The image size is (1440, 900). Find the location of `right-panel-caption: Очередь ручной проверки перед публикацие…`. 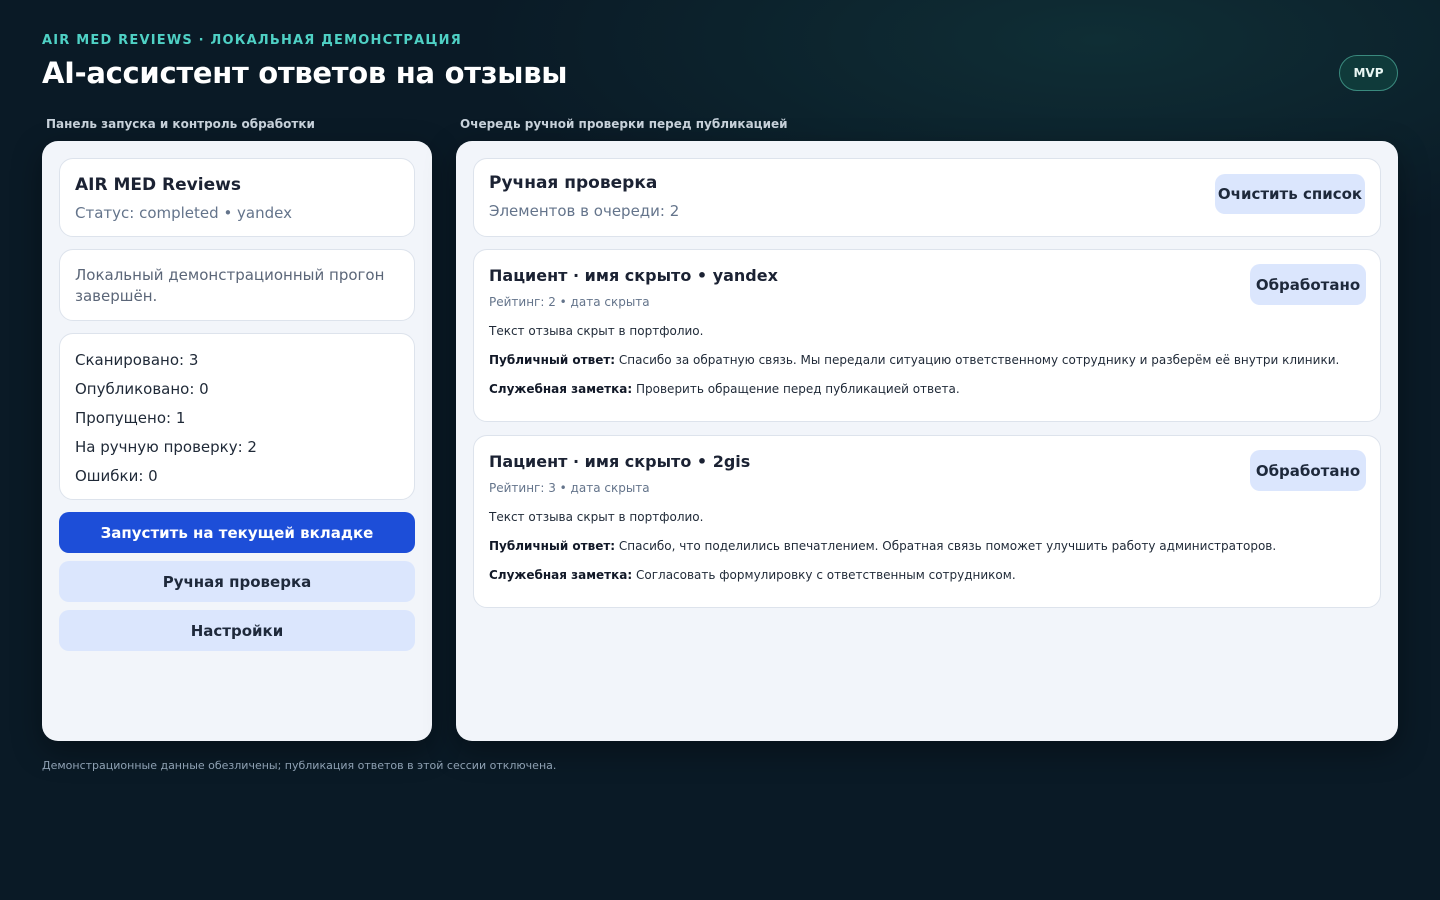

right-panel-caption: Очередь ручной проверки перед публикацие… is located at coordinates (624, 124).